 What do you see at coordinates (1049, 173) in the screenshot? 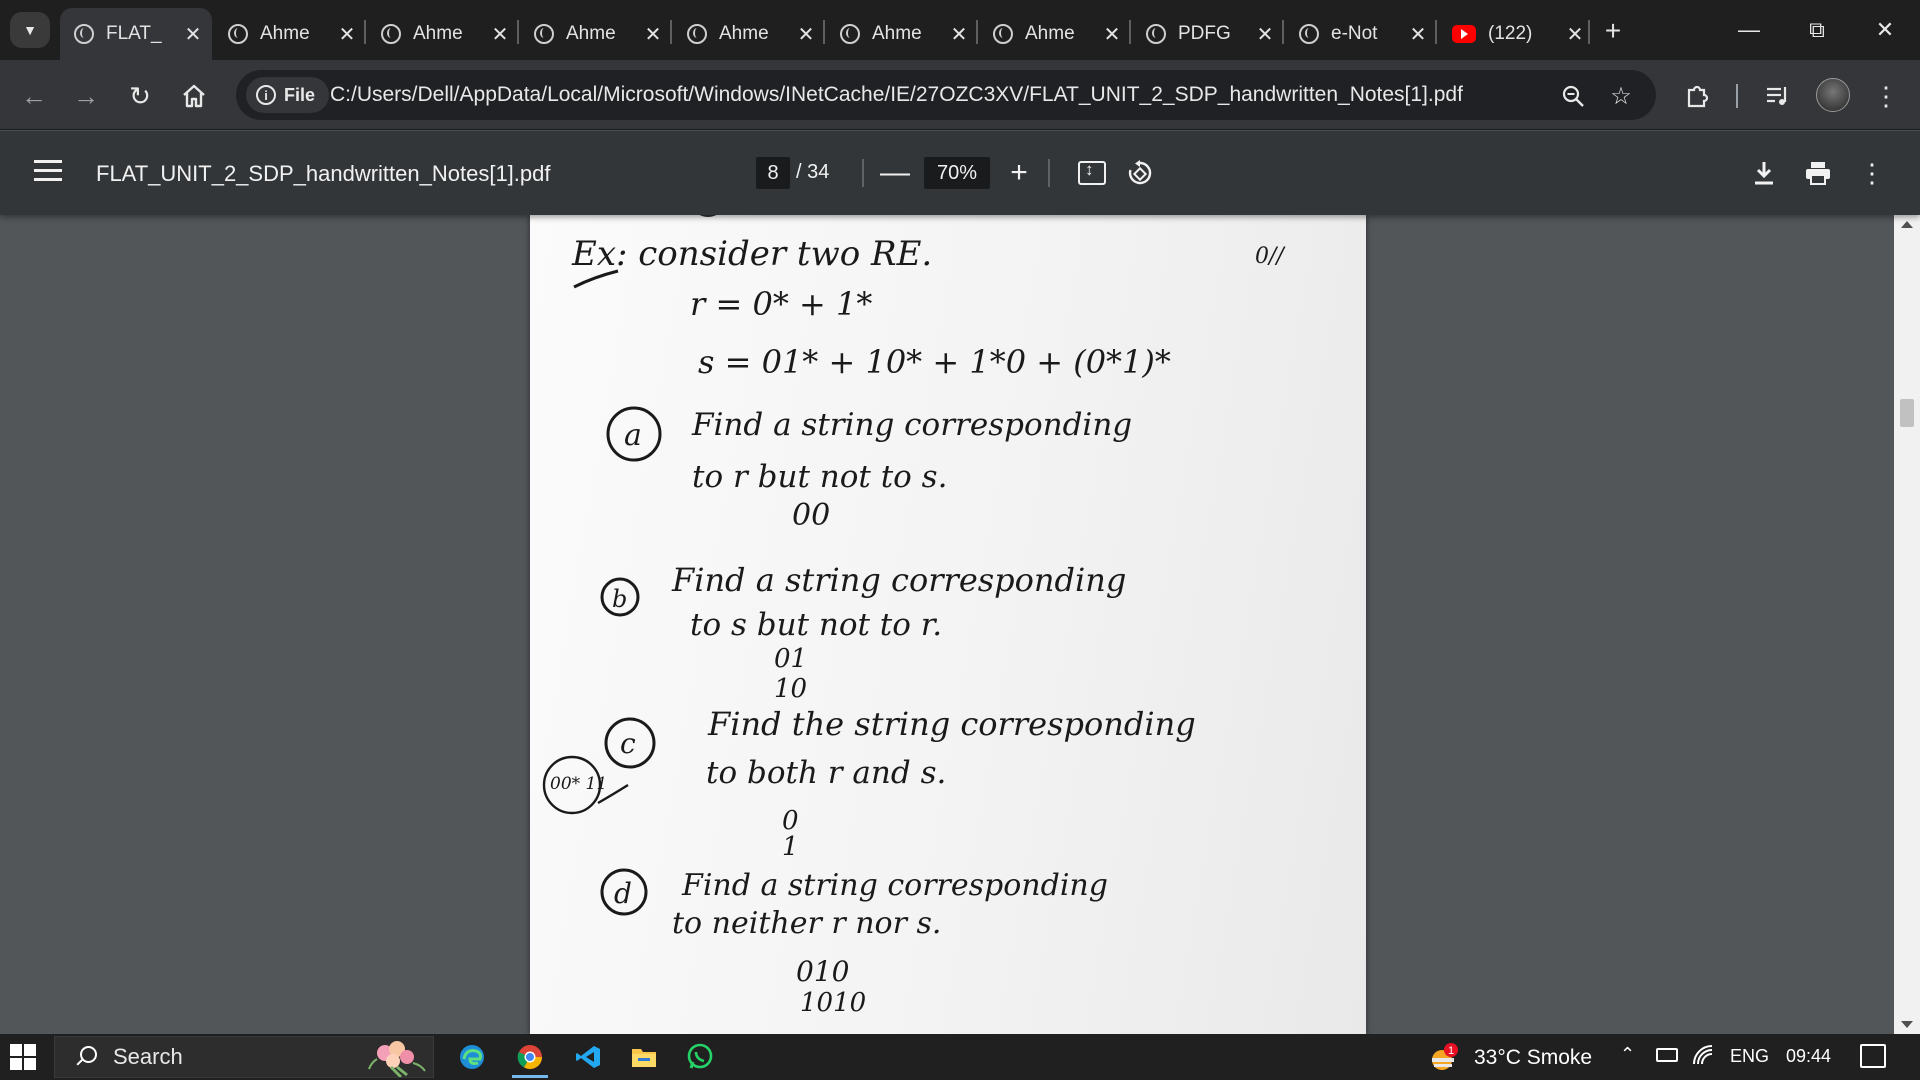
I see `pdf-toolbar-divider` at bounding box center [1049, 173].